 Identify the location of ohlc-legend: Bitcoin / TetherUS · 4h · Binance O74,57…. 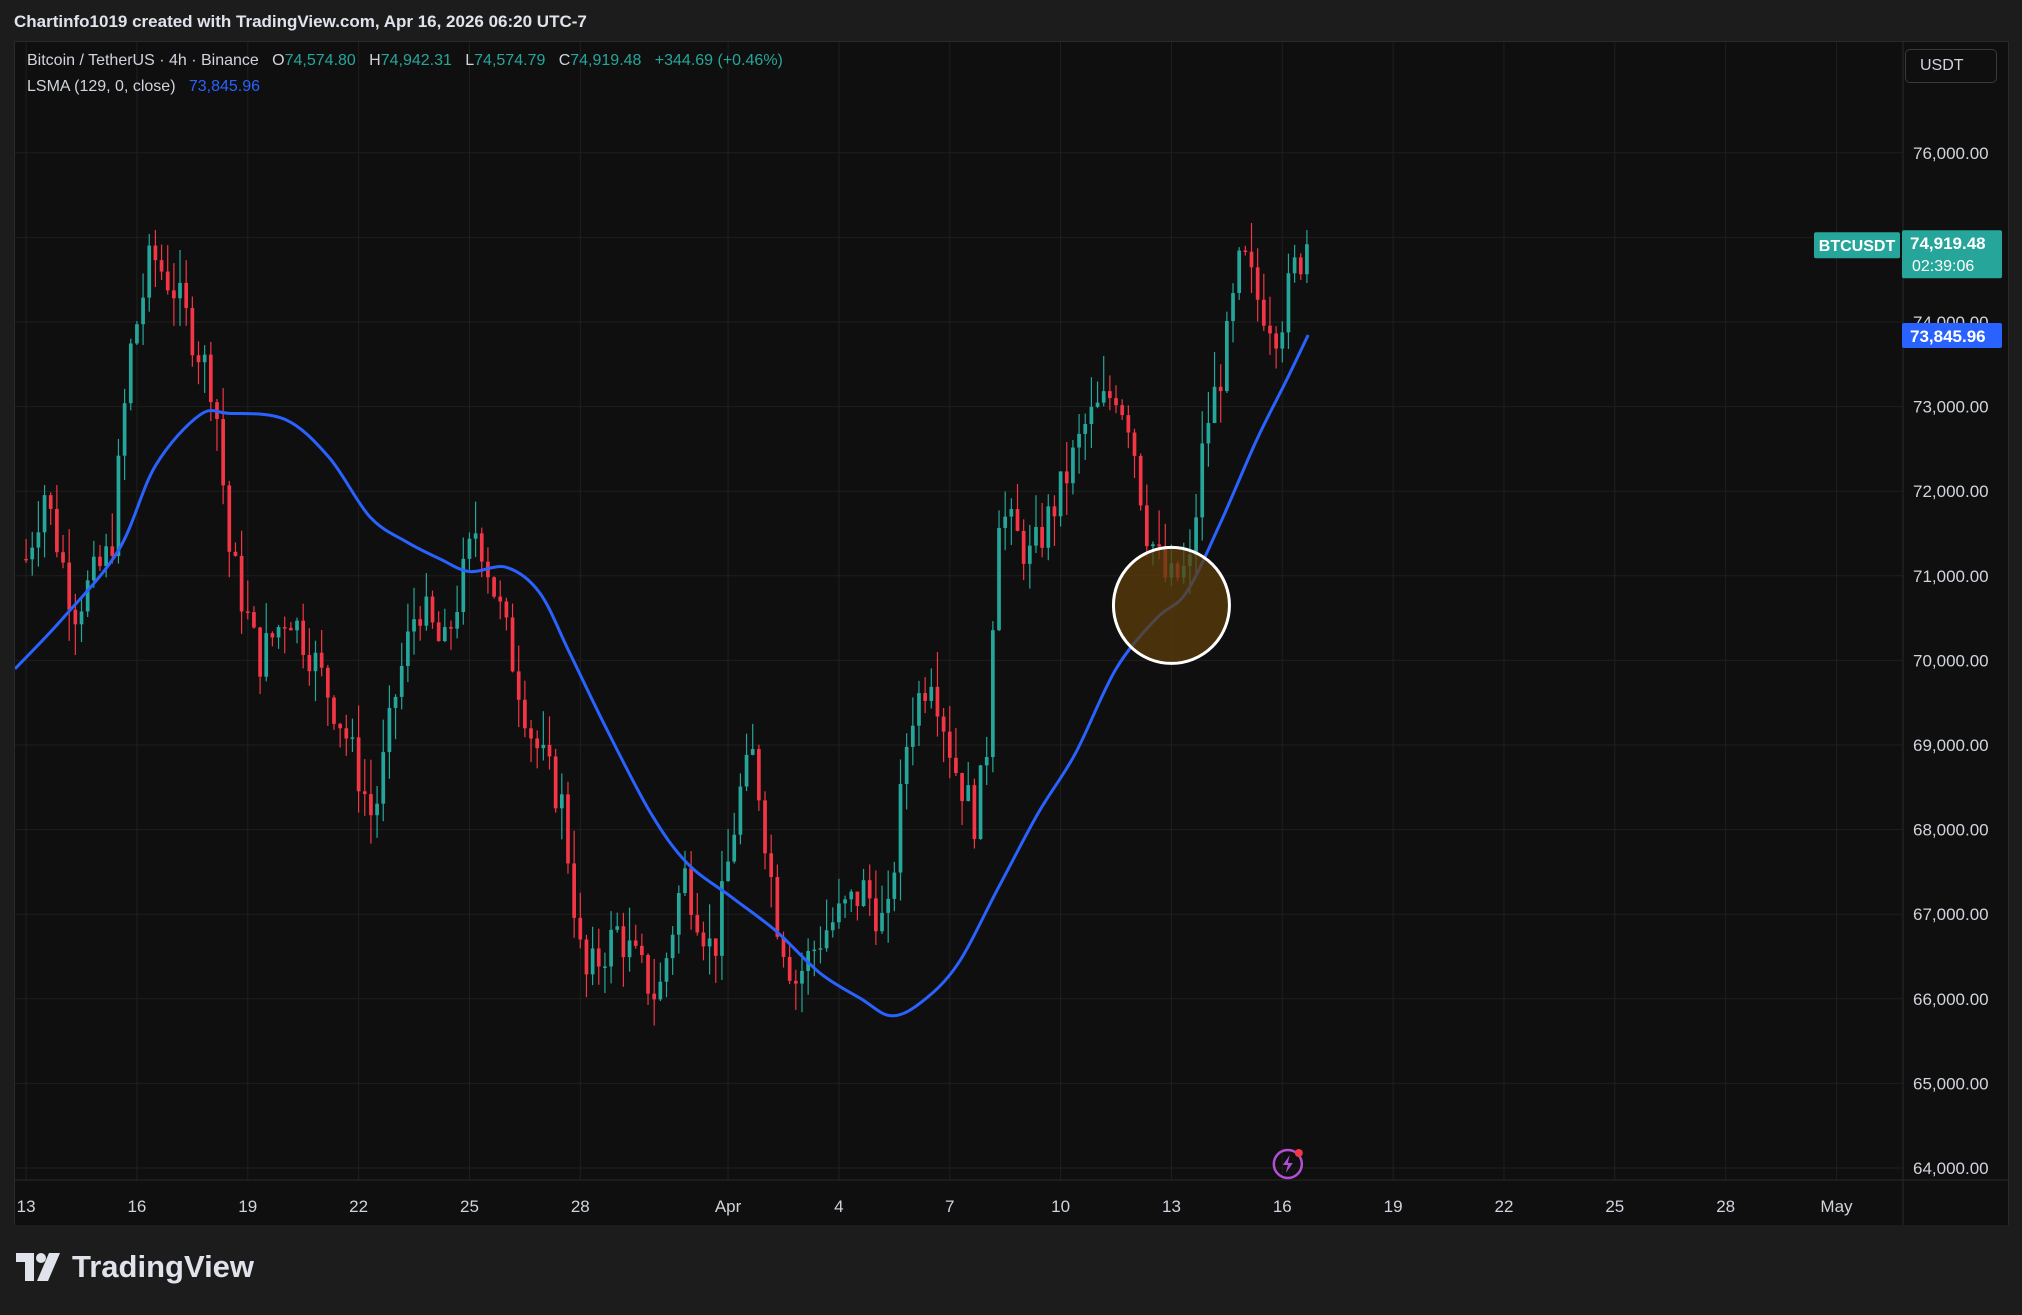
(405, 61).